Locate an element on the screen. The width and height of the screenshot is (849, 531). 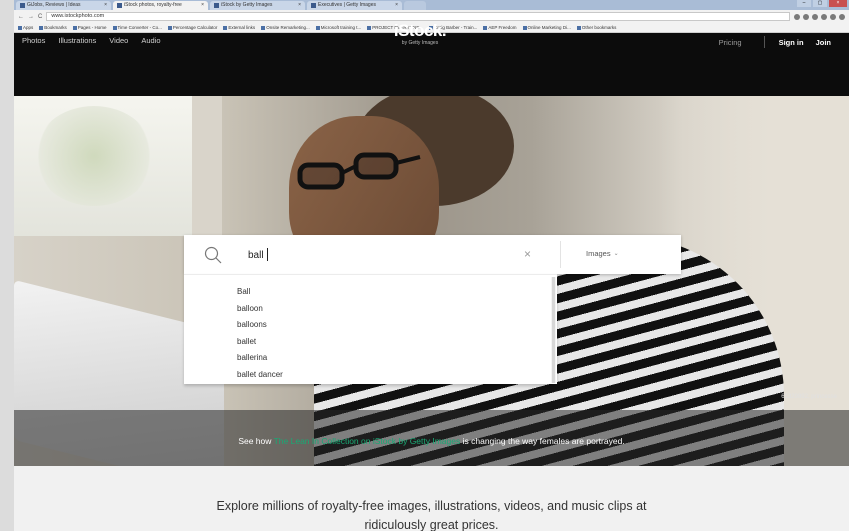
suggestion-item: ballet dancer is located at coordinates (370, 375).